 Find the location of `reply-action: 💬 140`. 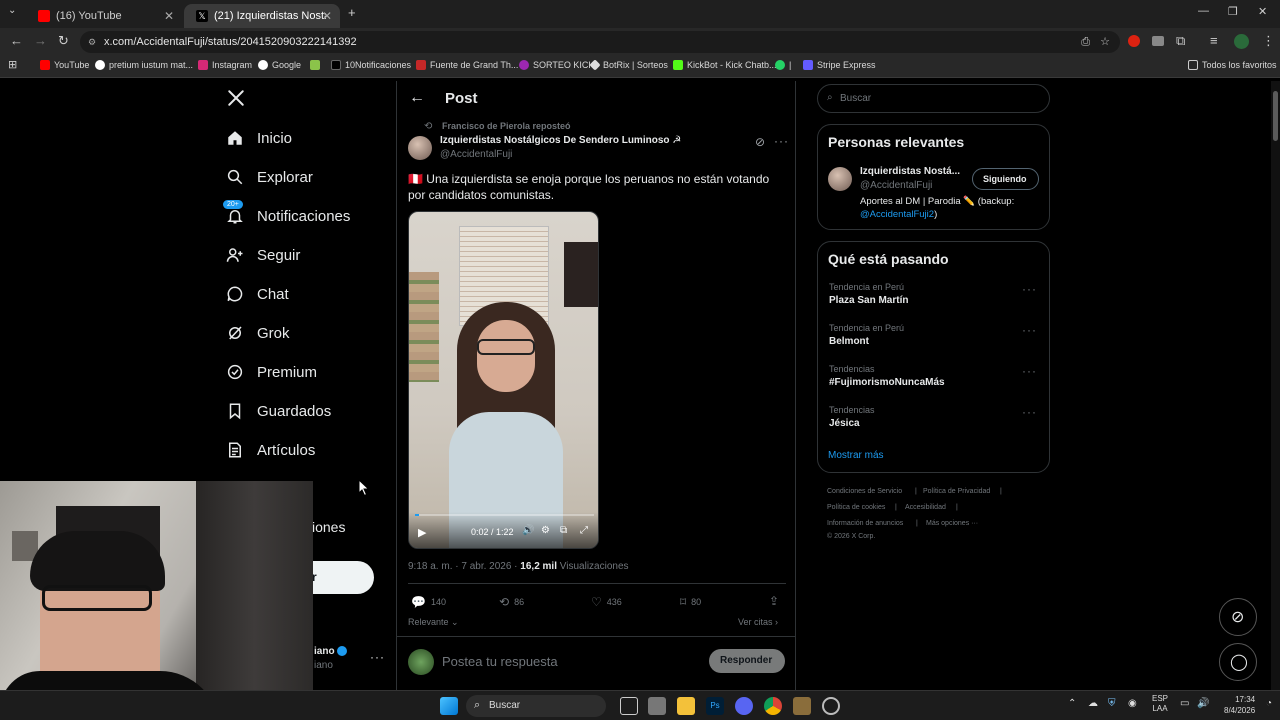

reply-action: 💬 140 is located at coordinates (428, 602).